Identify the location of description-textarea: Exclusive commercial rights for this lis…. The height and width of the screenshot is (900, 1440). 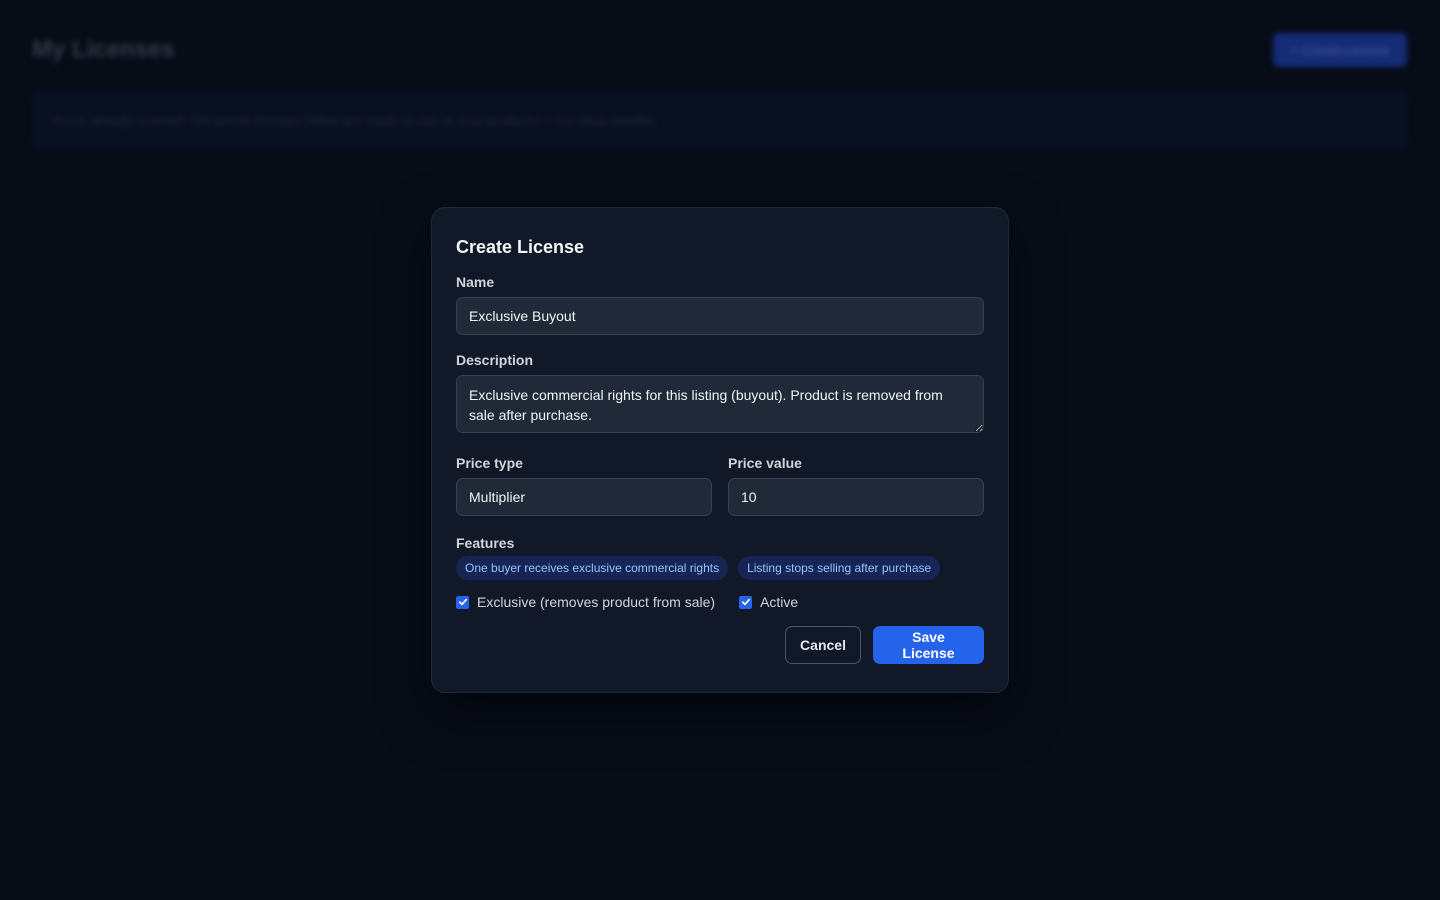
(720, 404).